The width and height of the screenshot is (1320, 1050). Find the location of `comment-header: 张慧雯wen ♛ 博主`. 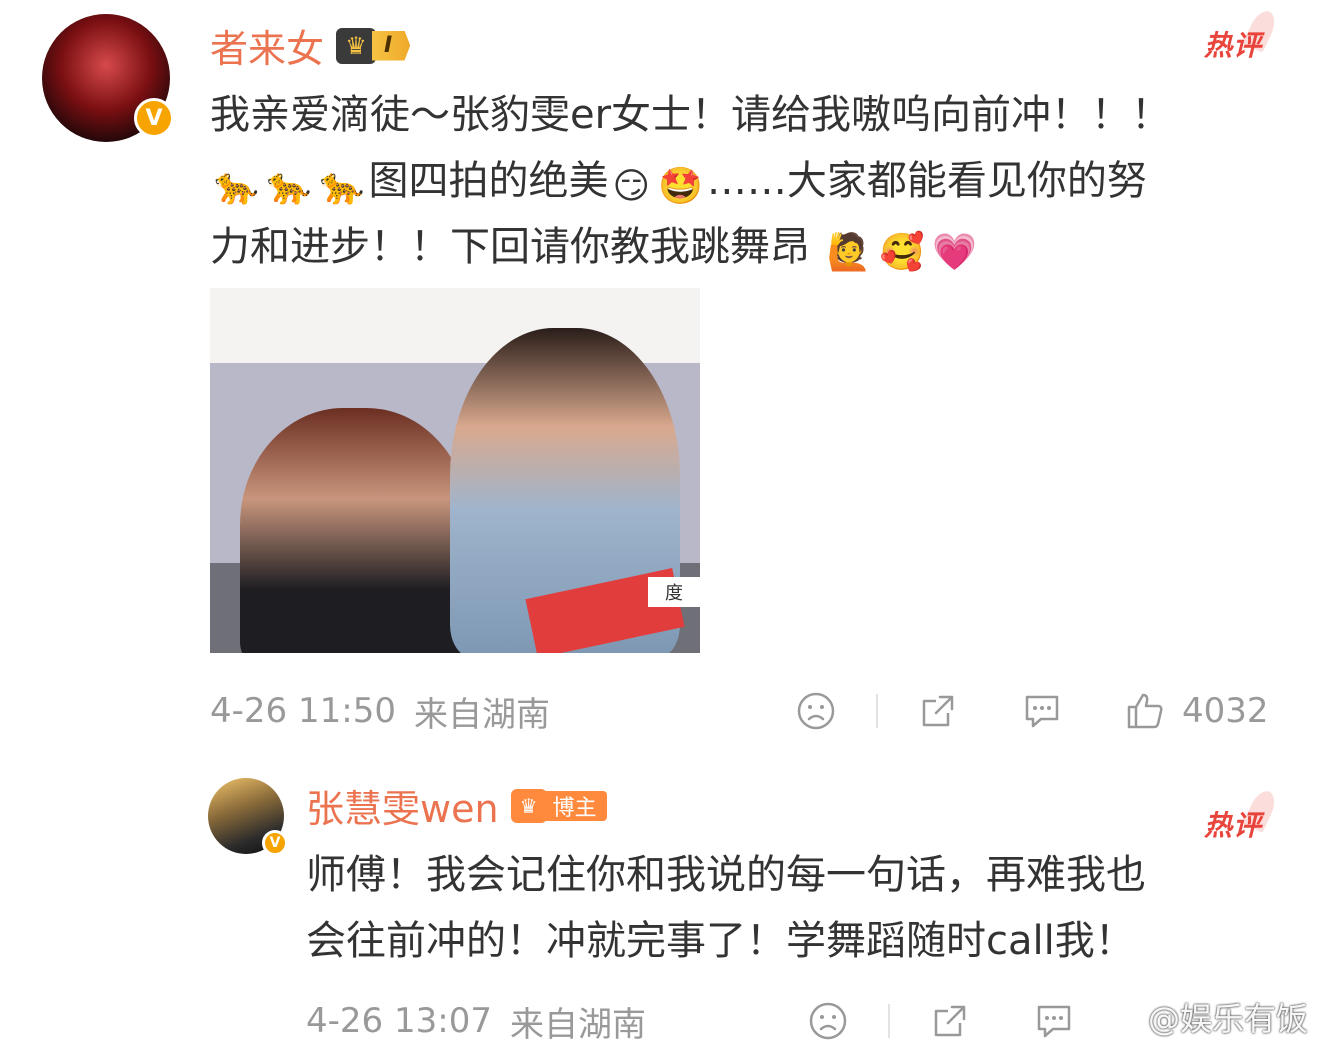

comment-header: 张慧雯wen ♛ 博主 is located at coordinates (456, 805).